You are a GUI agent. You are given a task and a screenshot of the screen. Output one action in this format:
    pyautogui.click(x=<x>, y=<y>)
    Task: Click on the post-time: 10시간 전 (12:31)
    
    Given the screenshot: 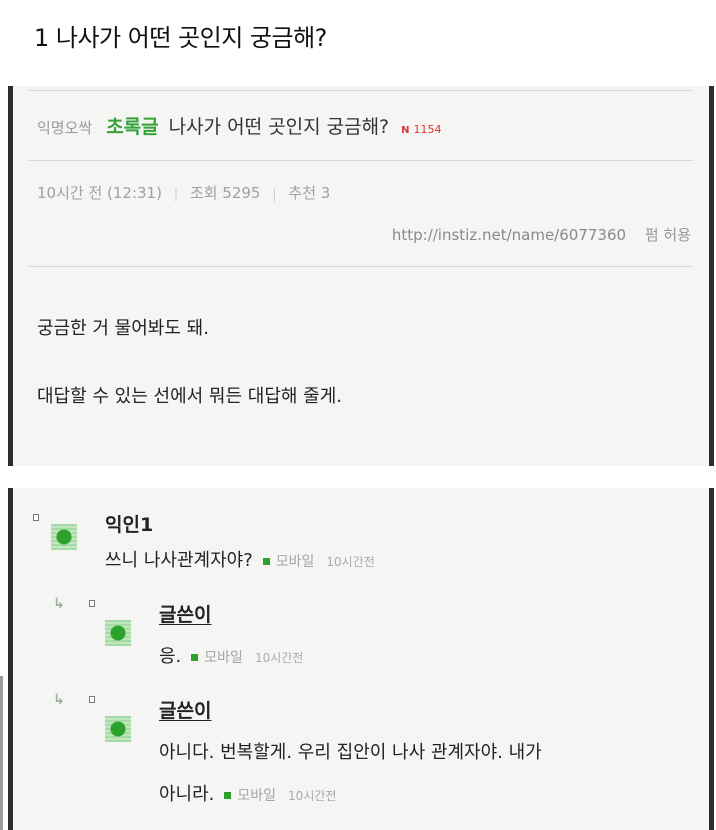 What is the action you would take?
    pyautogui.click(x=99, y=193)
    